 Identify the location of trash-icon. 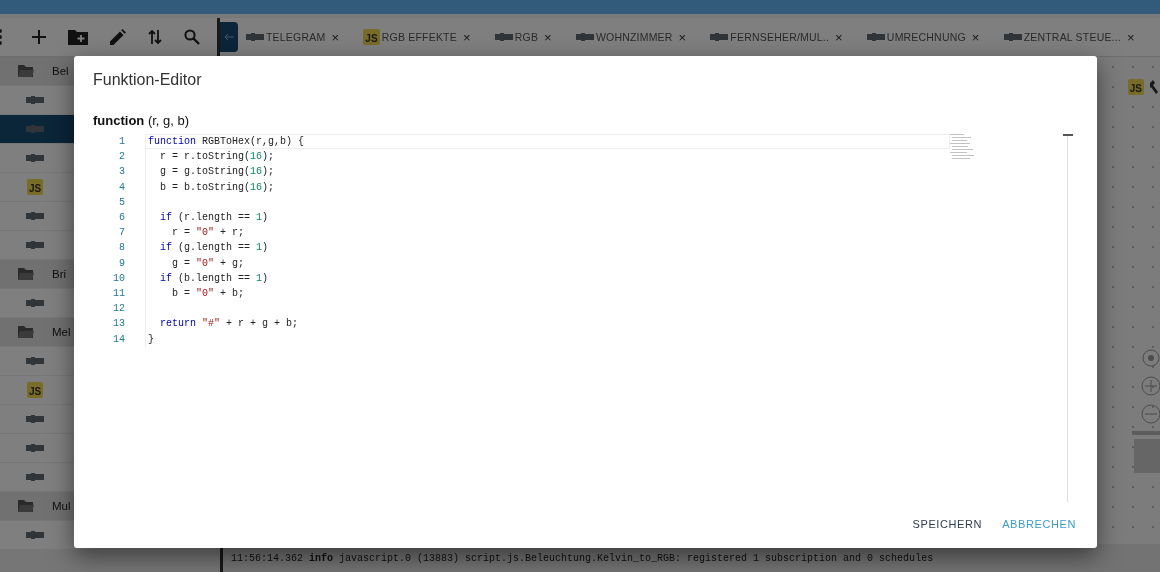
(1145, 452).